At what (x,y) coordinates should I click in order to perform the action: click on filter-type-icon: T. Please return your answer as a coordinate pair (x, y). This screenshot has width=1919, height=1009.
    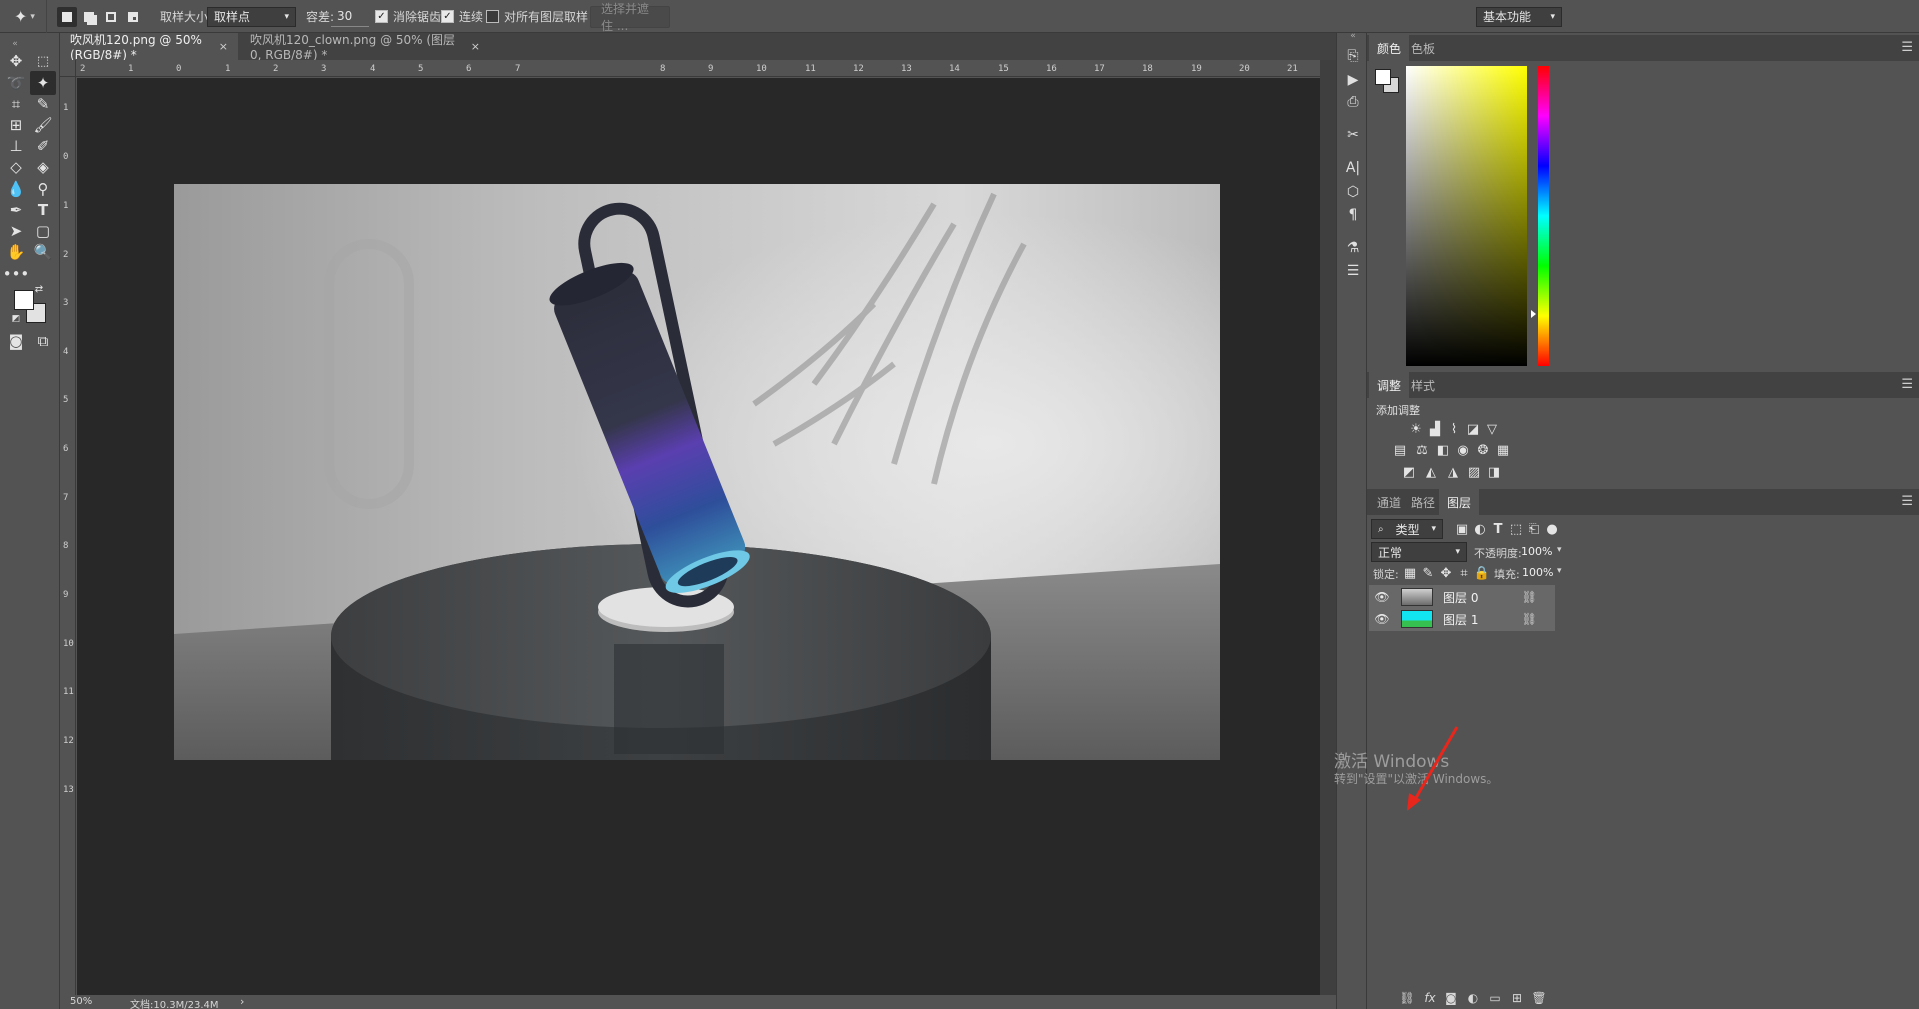
    Looking at the image, I should click on (1498, 529).